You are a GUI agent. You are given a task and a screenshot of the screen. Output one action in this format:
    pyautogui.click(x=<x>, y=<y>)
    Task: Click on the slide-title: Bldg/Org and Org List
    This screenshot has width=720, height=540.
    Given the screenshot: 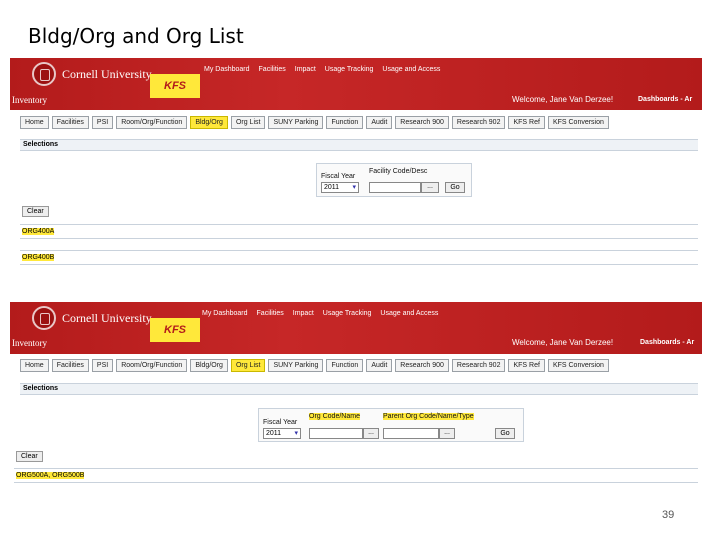 What is the action you would take?
    pyautogui.click(x=136, y=36)
    